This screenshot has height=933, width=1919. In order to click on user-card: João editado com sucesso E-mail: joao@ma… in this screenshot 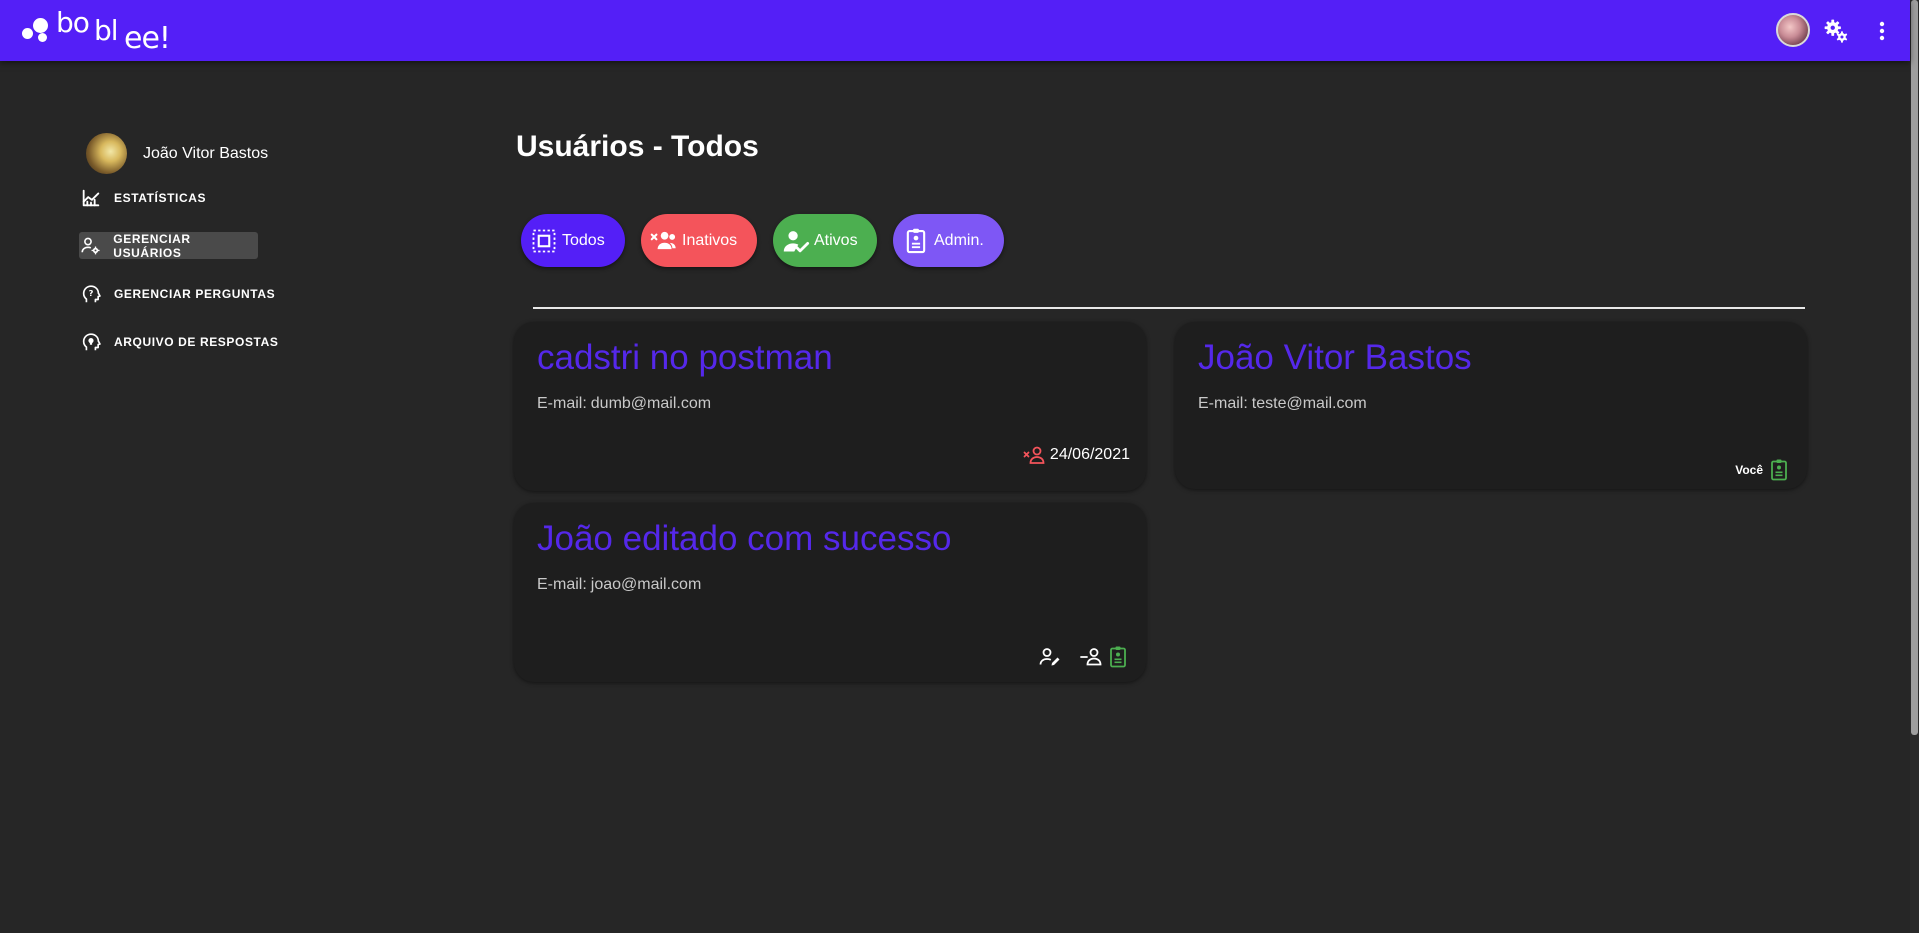, I will do `click(830, 592)`.